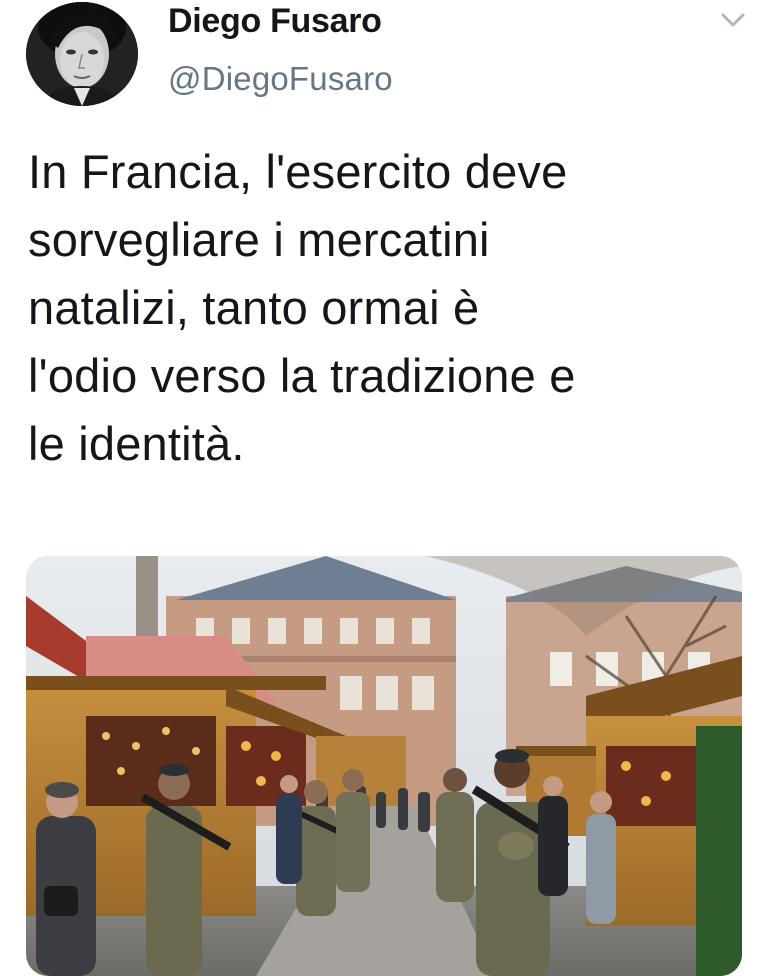 The width and height of the screenshot is (768, 976). I want to click on avatar-photo, so click(82, 54).